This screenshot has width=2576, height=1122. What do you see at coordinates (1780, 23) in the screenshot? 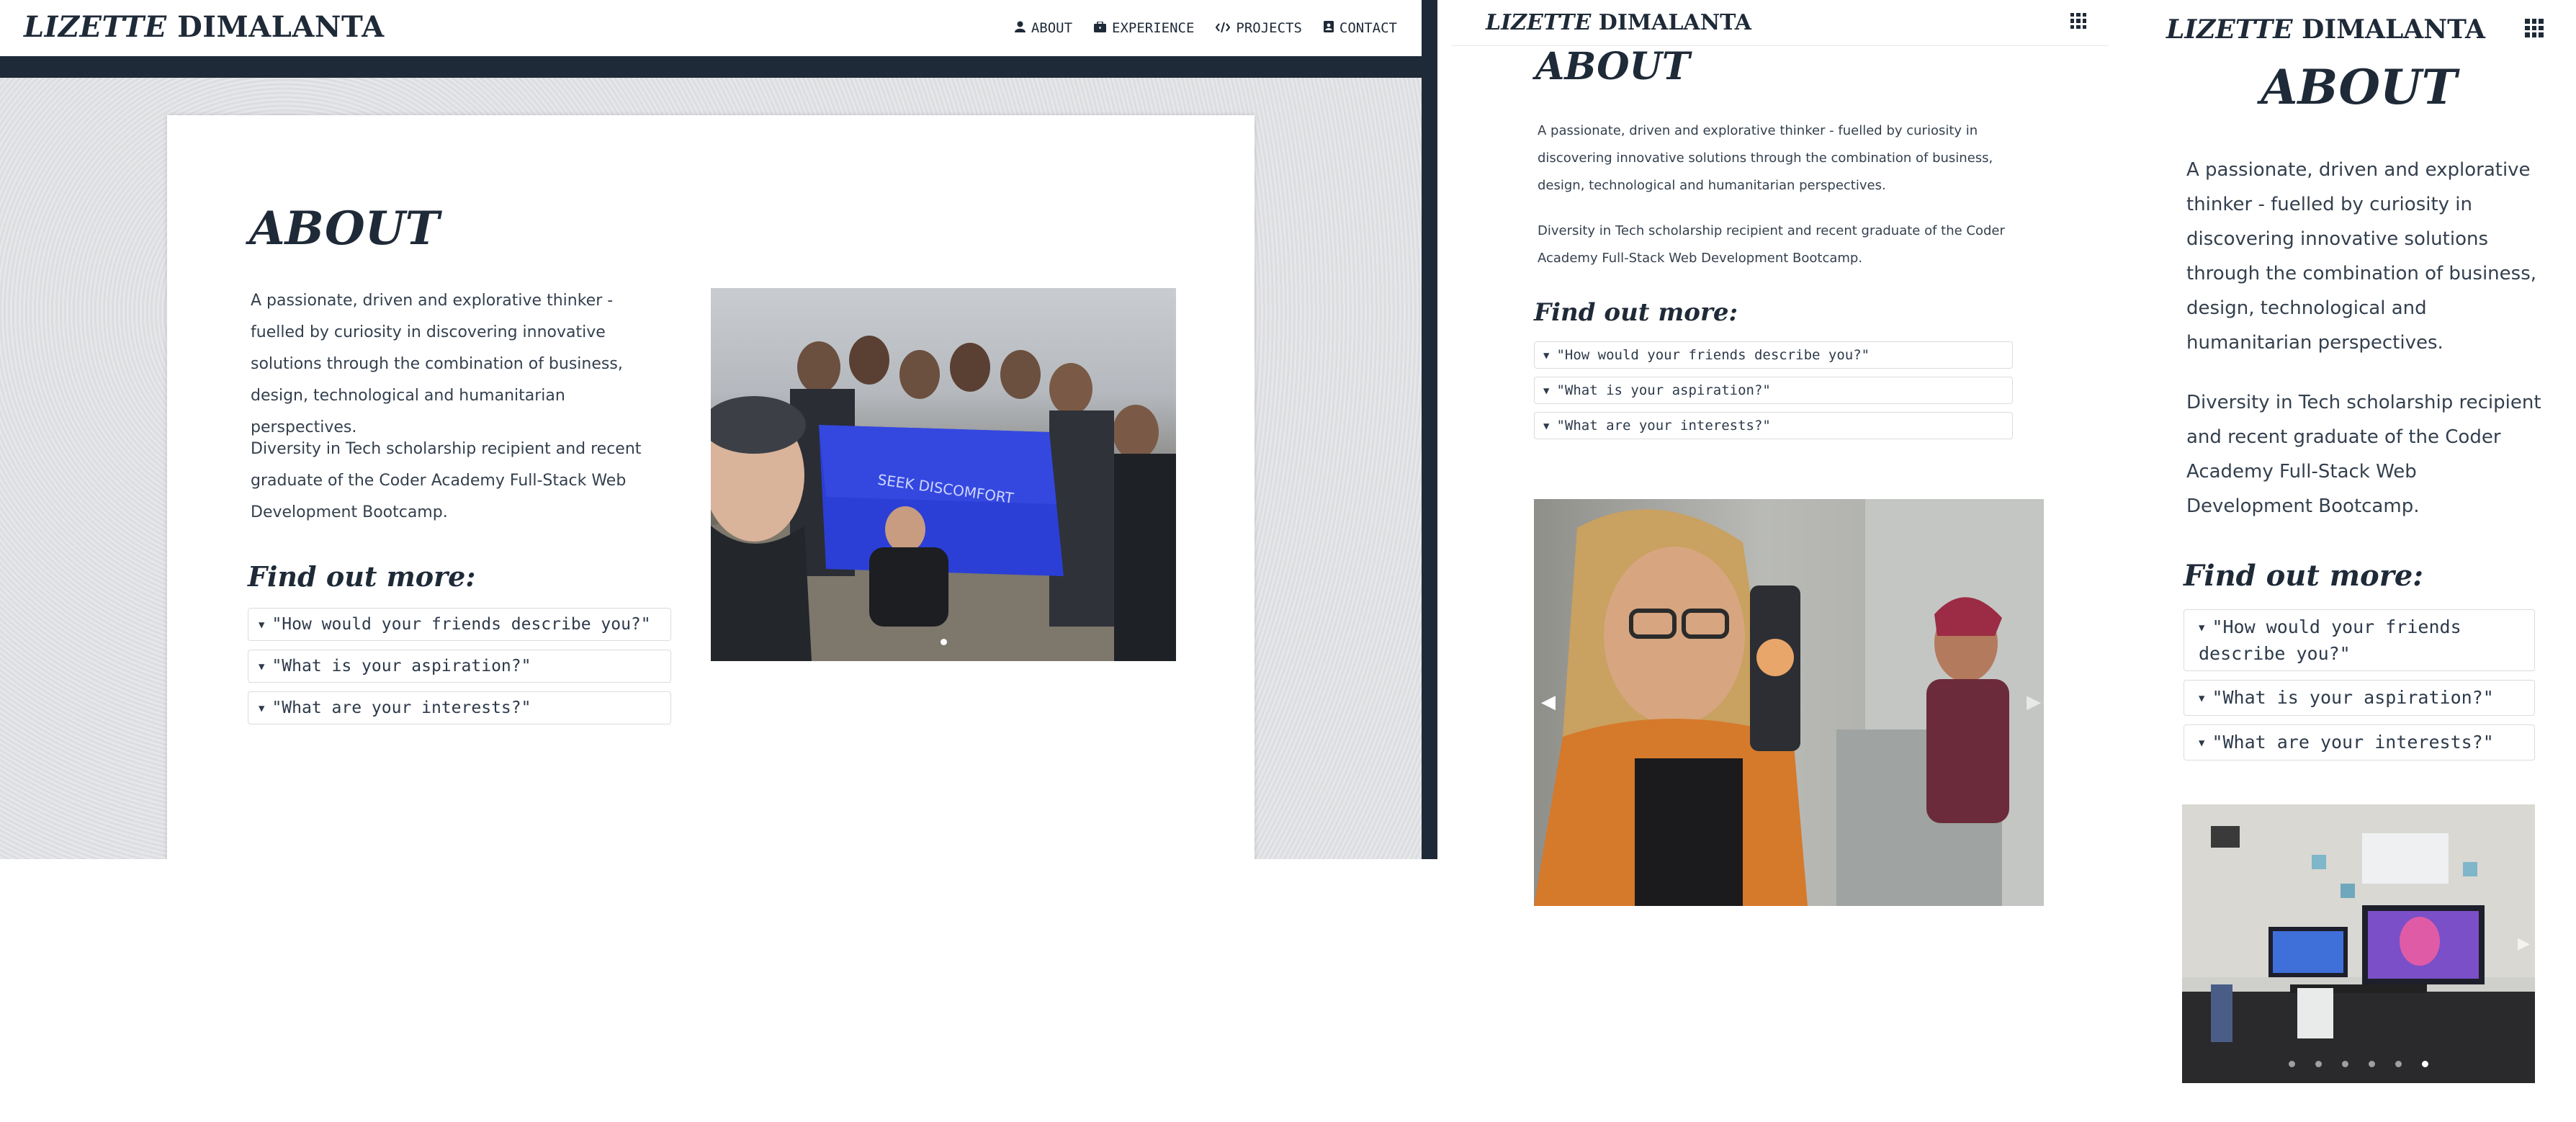
I see `top-navbar: LIZETTE DIMALANTA` at bounding box center [1780, 23].